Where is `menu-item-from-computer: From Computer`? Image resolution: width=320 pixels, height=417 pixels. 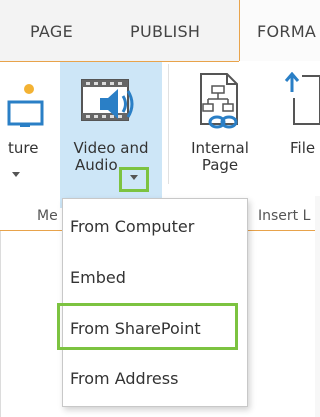
menu-item-from-computer: From Computer is located at coordinates (155, 227).